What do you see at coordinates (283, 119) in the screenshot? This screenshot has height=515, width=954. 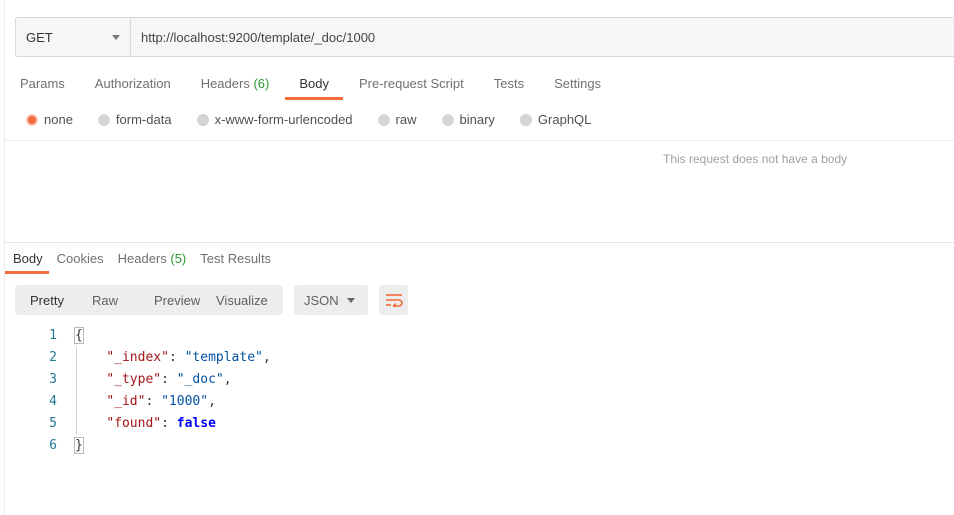 I see `radio-label: x-www-form-urlencoded` at bounding box center [283, 119].